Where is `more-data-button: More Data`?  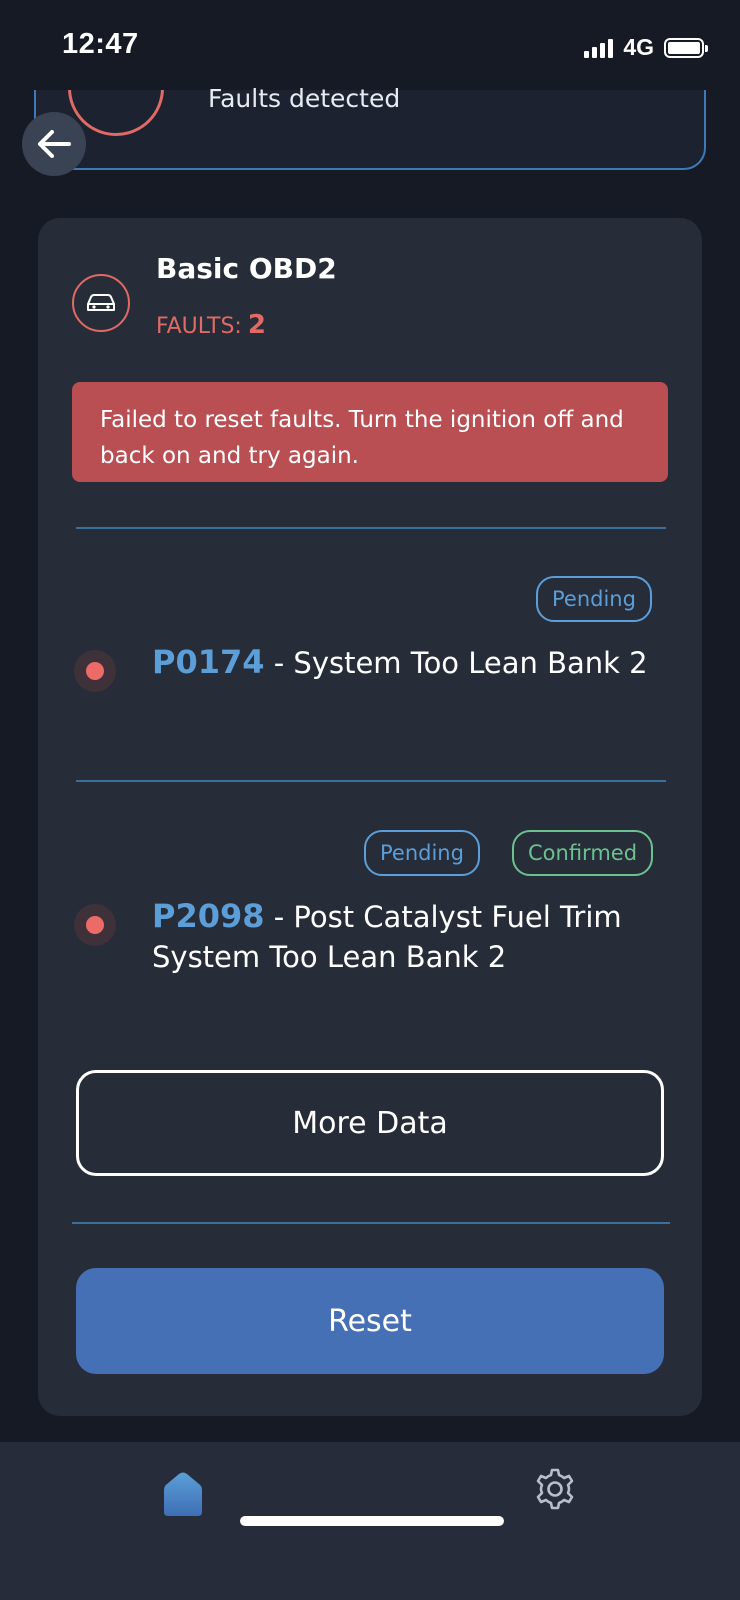 more-data-button: More Data is located at coordinates (370, 1123).